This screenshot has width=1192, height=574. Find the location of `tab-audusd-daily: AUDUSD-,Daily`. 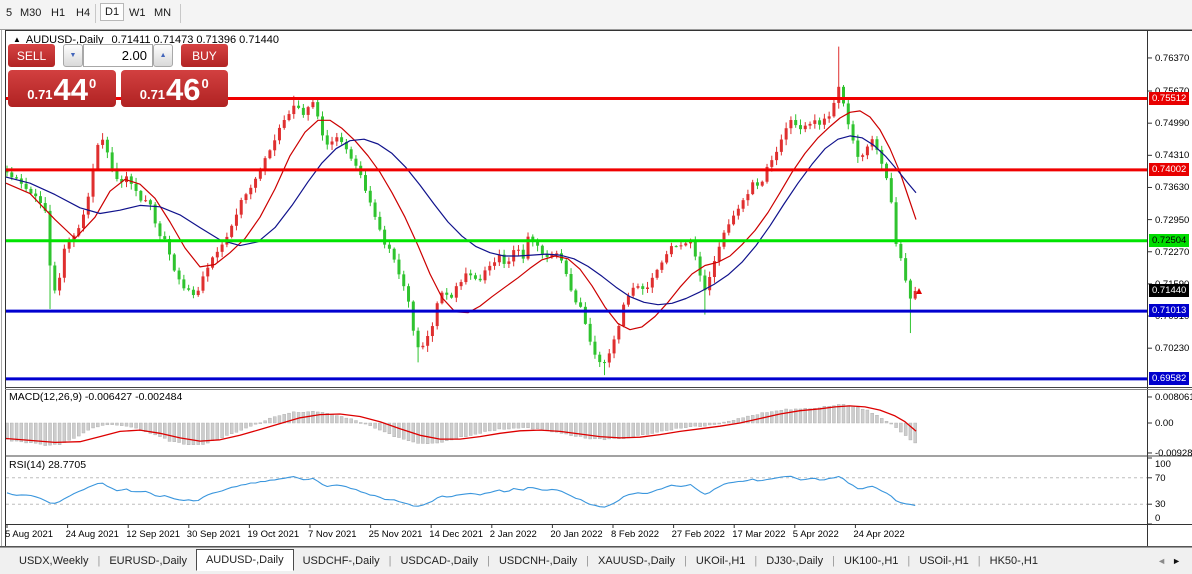

tab-audusd-daily: AUDUSD-,Daily is located at coordinates (244, 559).